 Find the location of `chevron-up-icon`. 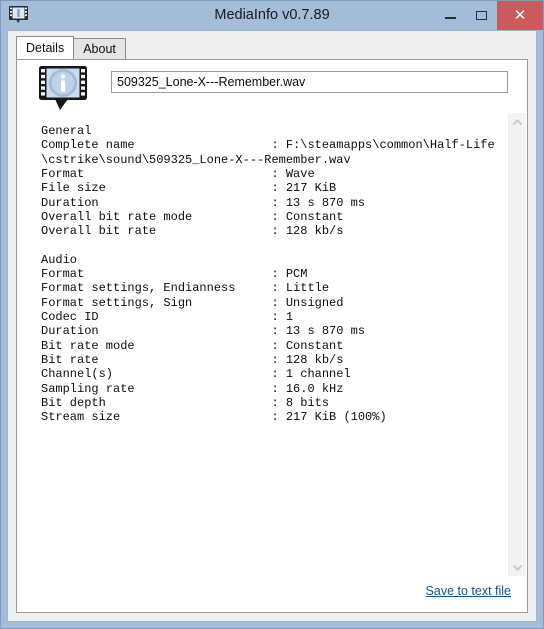

chevron-up-icon is located at coordinates (517, 121).